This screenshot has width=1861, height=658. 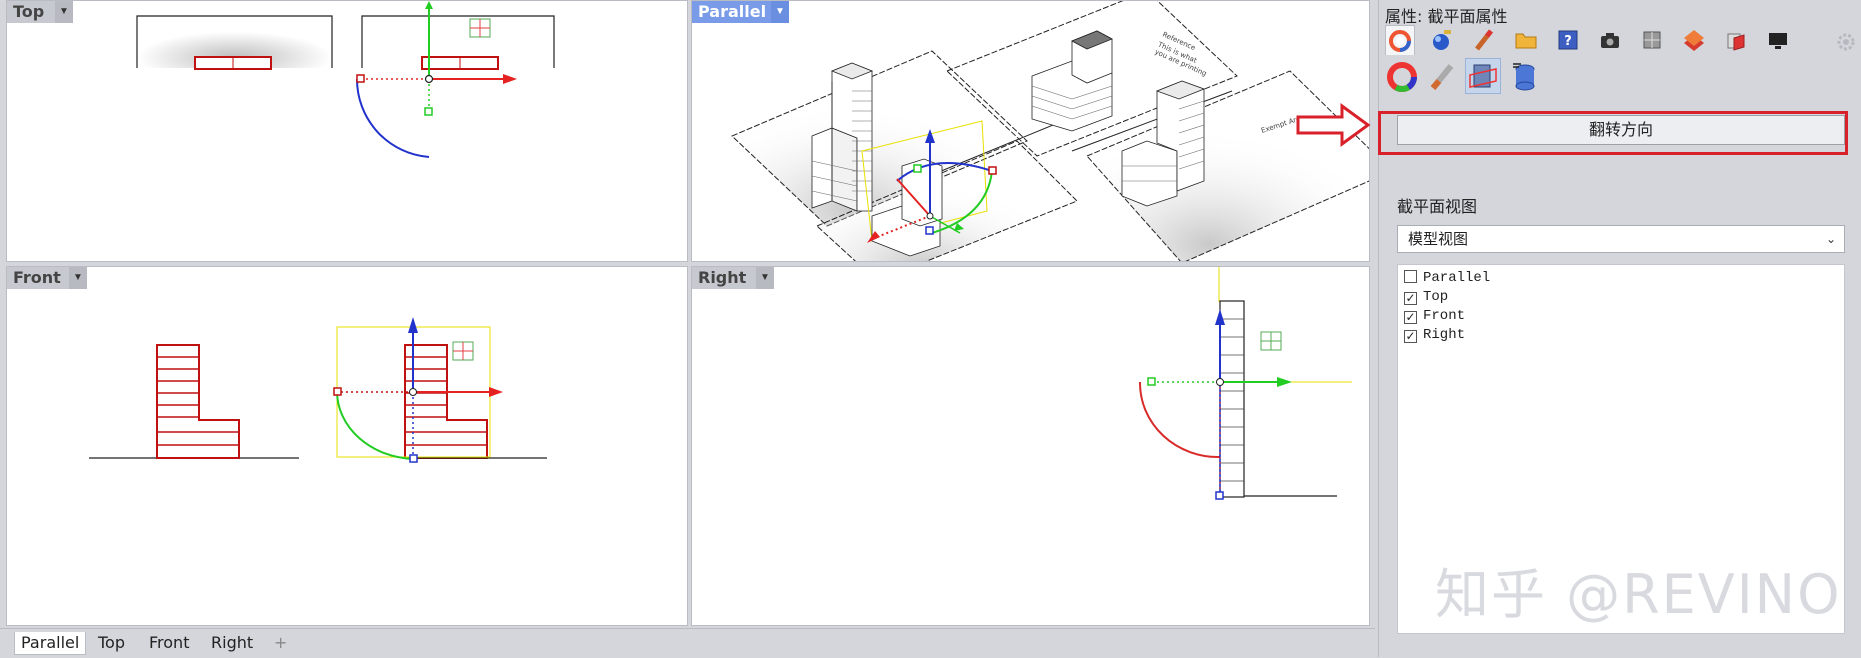 I want to click on viewport-top: Top ▼, so click(x=347, y=131).